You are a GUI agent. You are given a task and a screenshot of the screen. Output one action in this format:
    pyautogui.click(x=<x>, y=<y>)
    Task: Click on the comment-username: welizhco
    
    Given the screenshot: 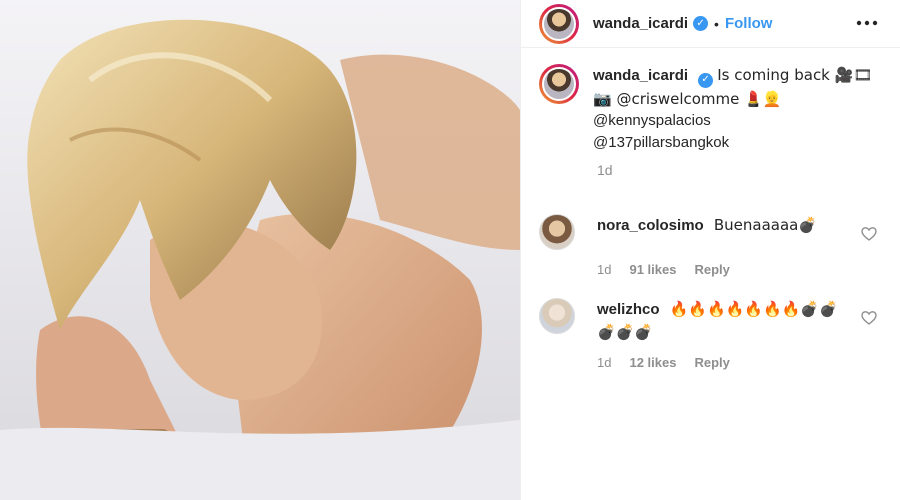 What is the action you would take?
    pyautogui.click(x=628, y=309)
    